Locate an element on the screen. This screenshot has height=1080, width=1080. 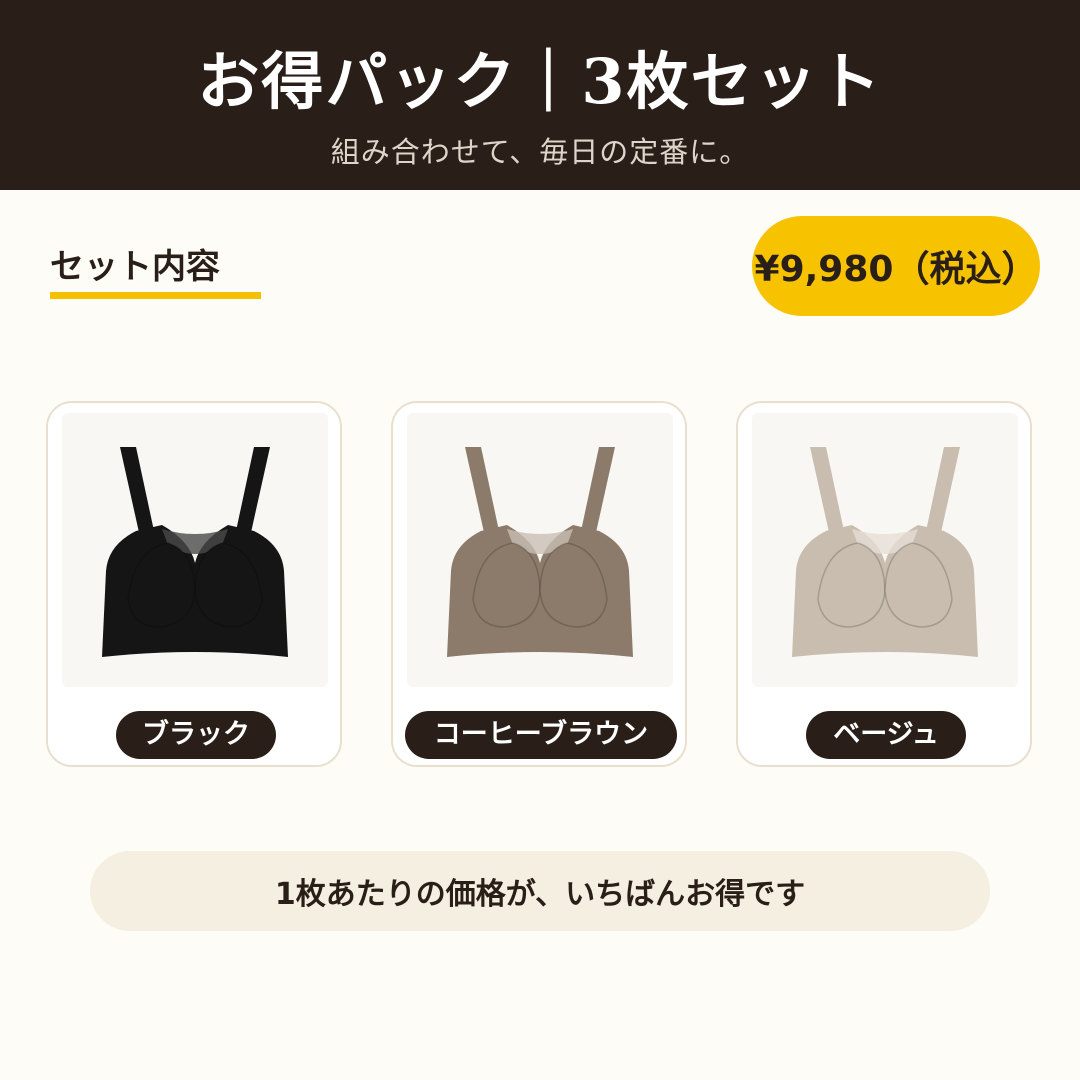
page-title: お得パック｜3枚セット is located at coordinates (540, 81).